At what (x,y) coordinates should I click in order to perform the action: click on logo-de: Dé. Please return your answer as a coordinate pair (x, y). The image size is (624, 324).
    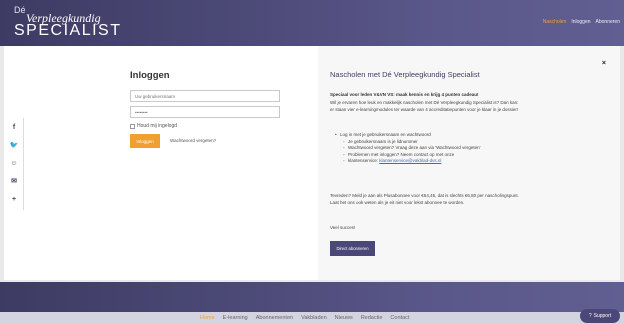
    Looking at the image, I should click on (20, 10).